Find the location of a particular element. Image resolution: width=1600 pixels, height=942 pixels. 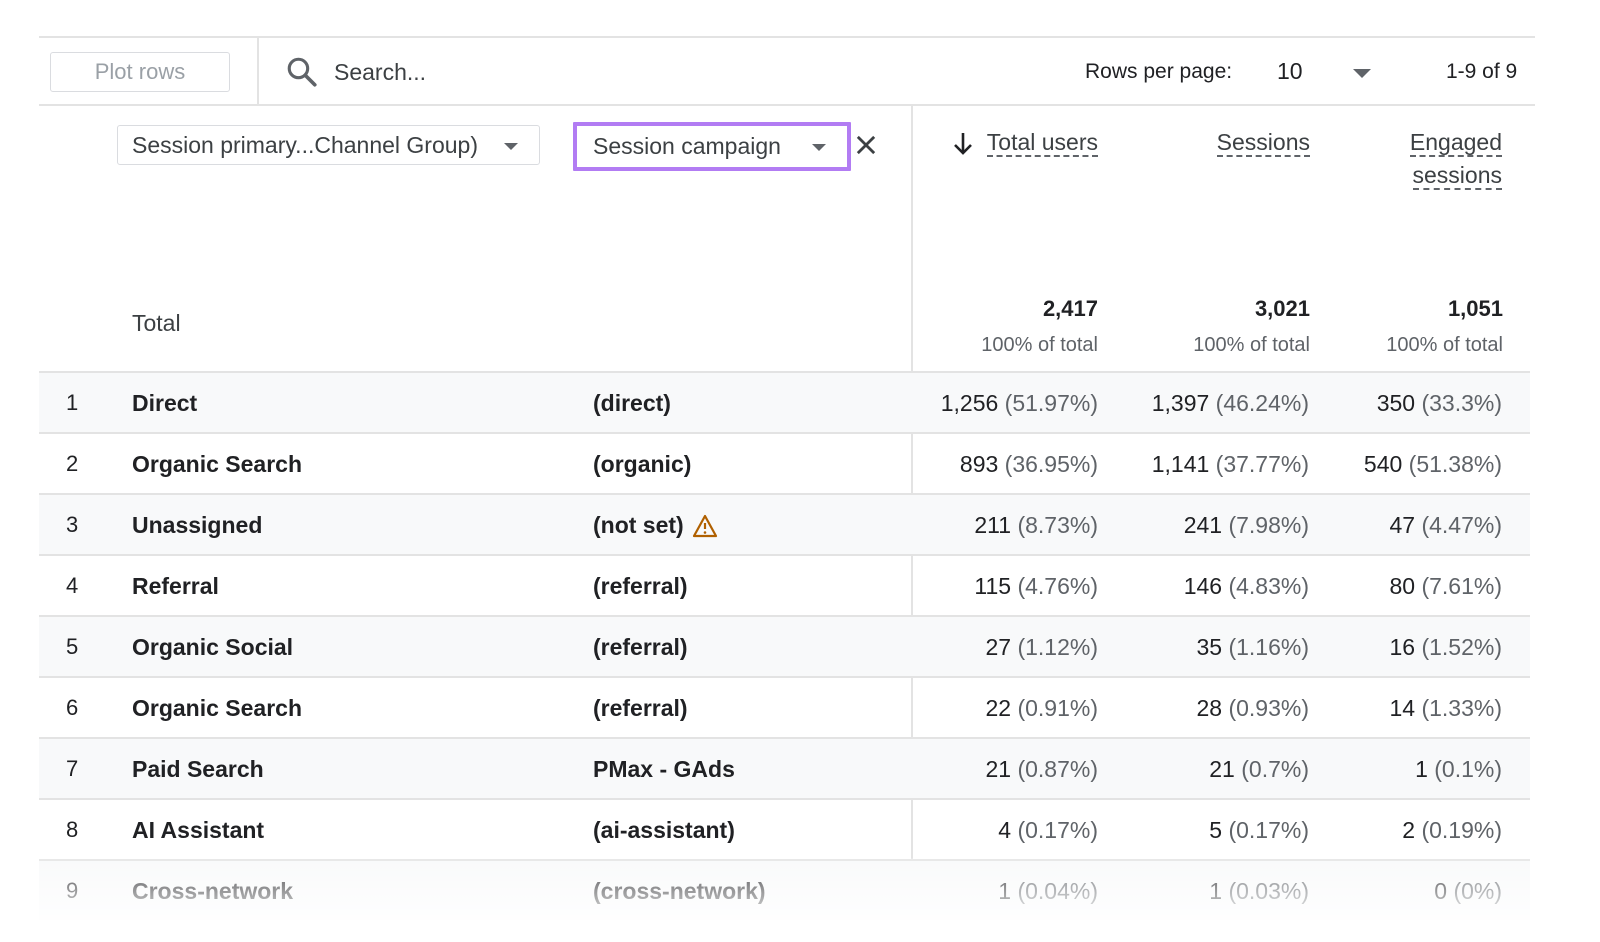

engaged-cell: 540 (51.38%) is located at coordinates (1392, 464).